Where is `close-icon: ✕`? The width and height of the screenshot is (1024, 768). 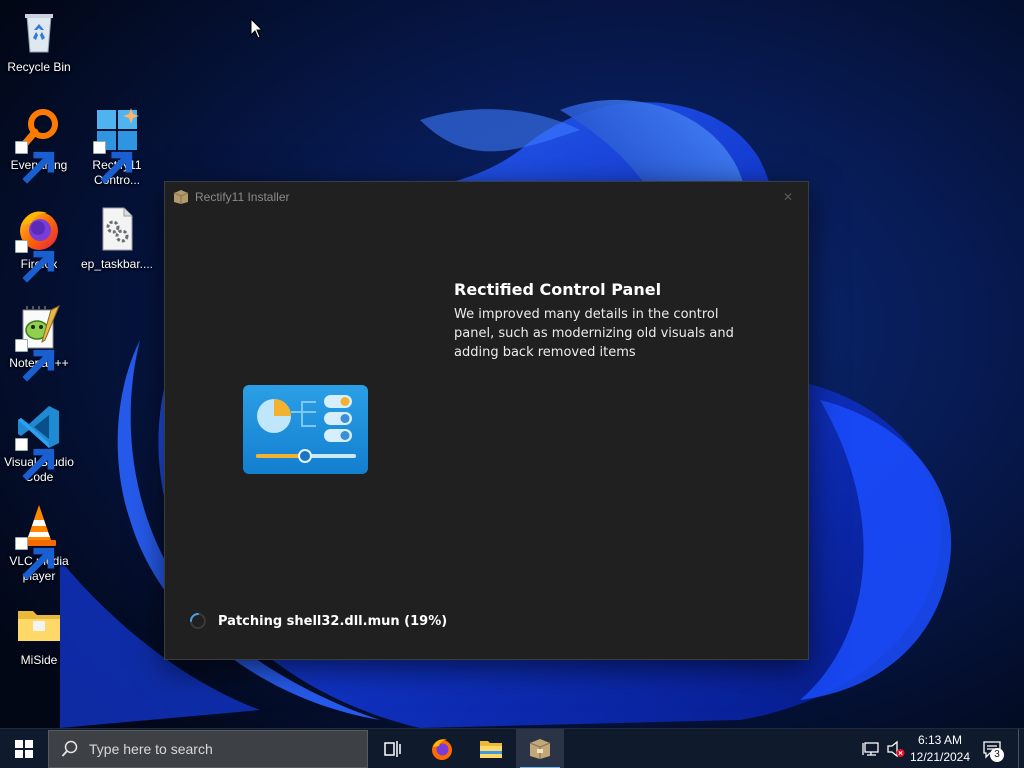
close-icon: ✕ is located at coordinates (788, 197).